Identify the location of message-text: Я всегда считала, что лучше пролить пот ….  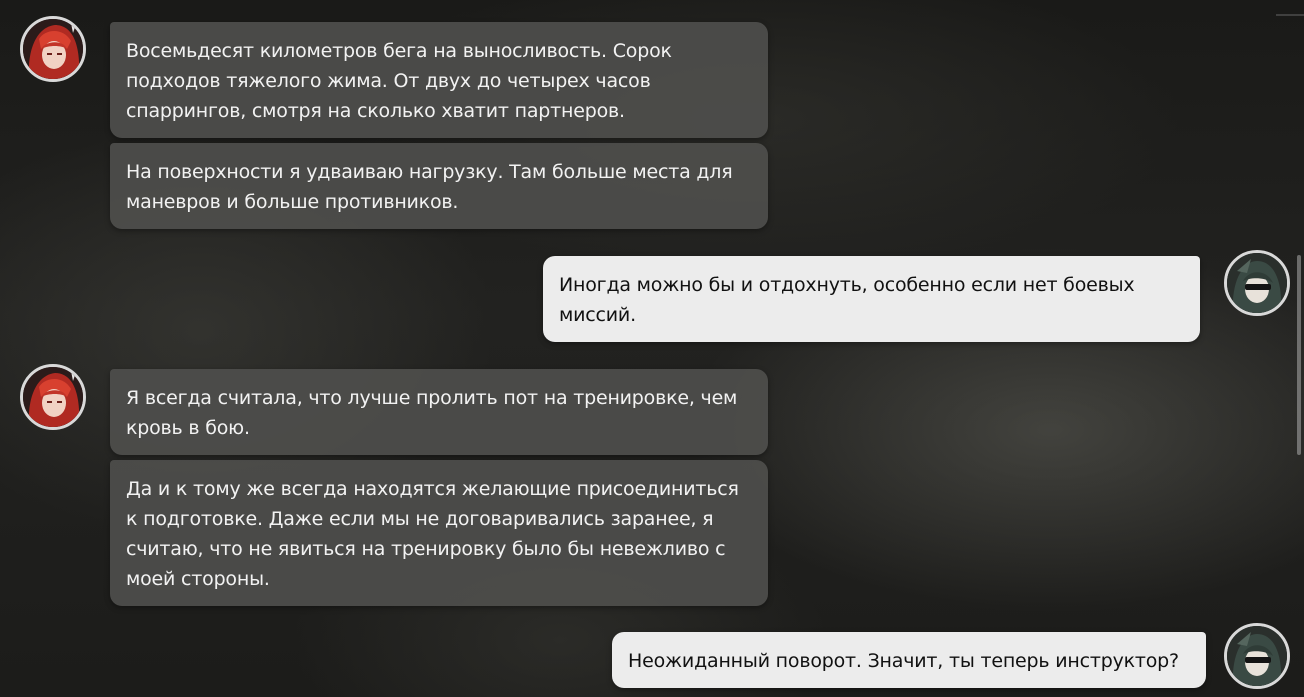
(432, 413).